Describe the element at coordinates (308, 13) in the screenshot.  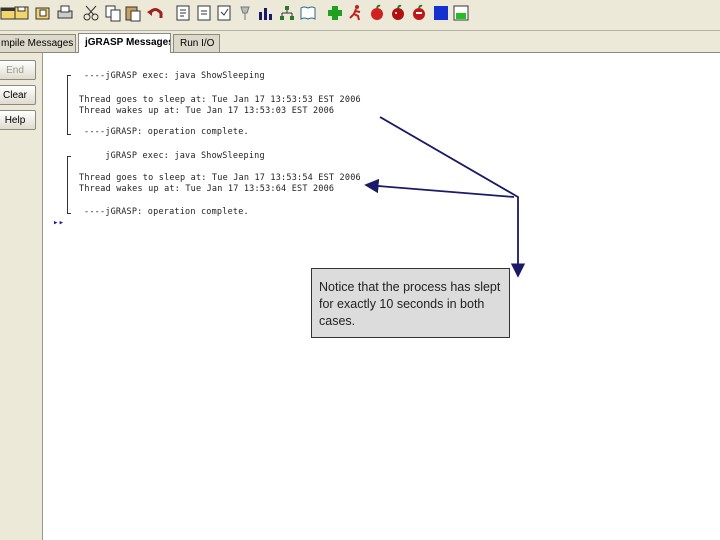
I see `book-icon` at that location.